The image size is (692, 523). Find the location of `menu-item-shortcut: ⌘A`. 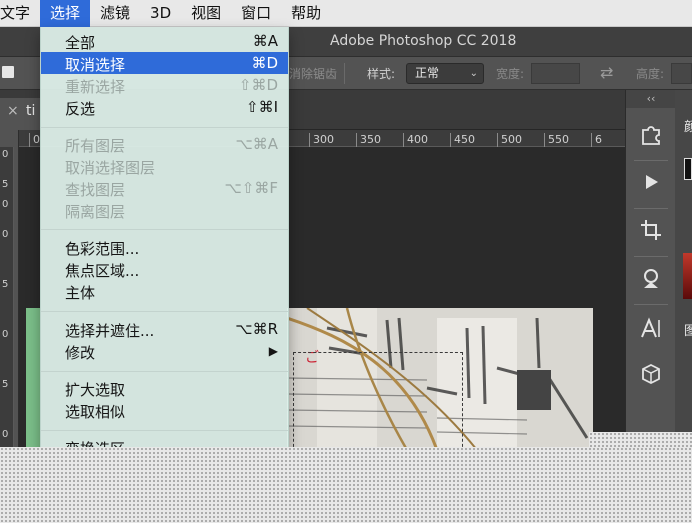

menu-item-shortcut: ⌘A is located at coordinates (265, 41).